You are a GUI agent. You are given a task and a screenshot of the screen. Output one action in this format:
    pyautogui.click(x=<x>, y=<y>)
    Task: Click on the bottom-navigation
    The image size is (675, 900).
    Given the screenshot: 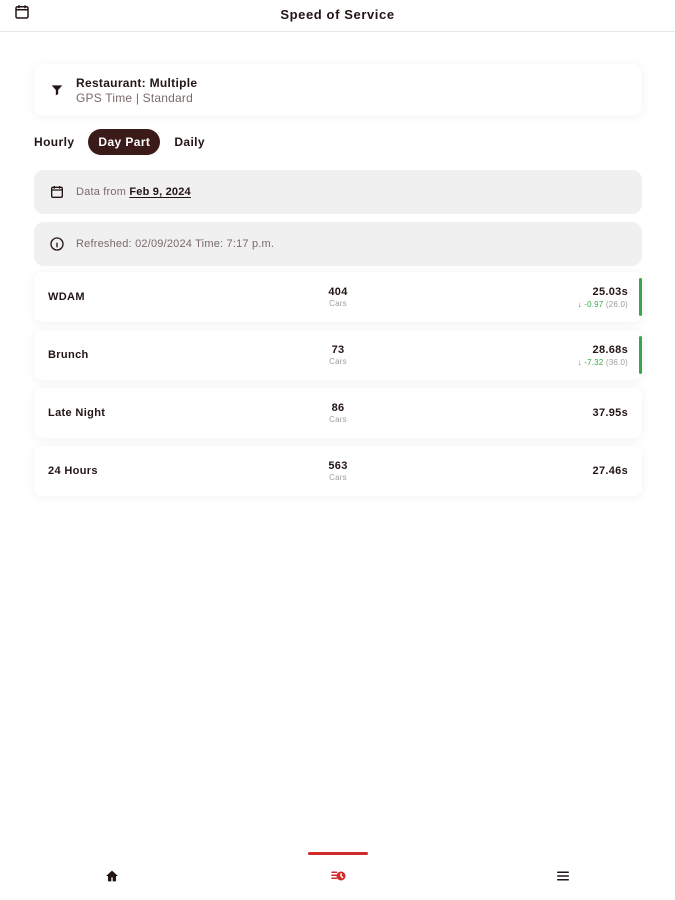 What is the action you would take?
    pyautogui.click(x=337, y=876)
    